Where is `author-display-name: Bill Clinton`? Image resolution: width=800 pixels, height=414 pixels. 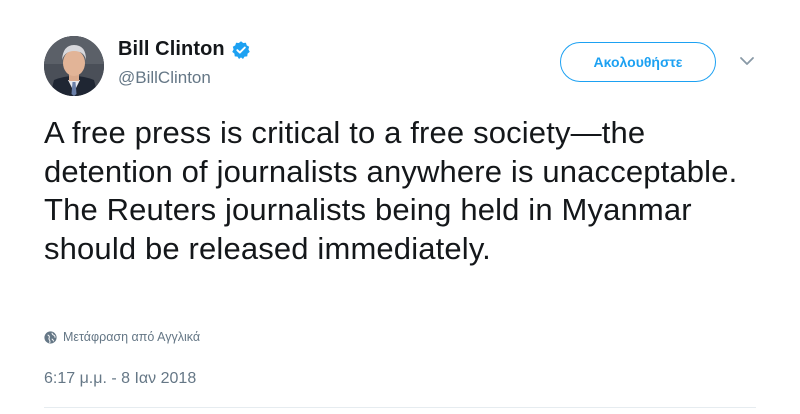 author-display-name: Bill Clinton is located at coordinates (171, 49).